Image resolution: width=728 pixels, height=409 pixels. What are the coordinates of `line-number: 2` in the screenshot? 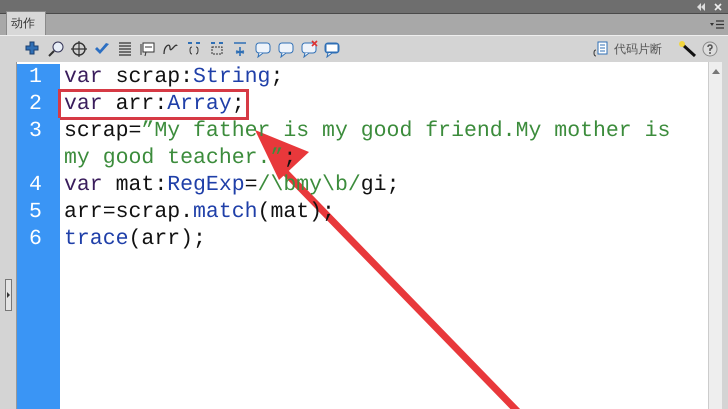 It's located at (38, 104).